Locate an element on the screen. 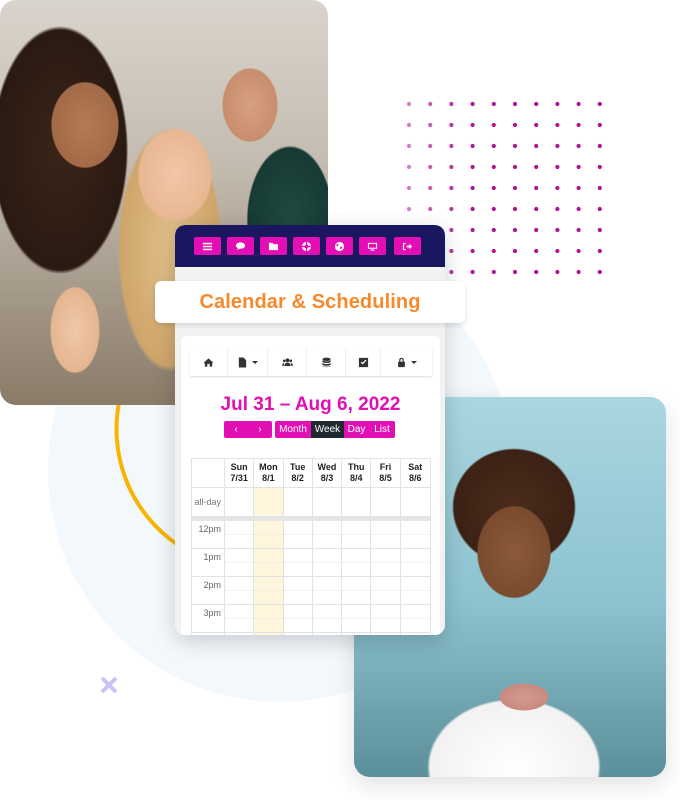 The image size is (680, 800). database-icon is located at coordinates (326, 362).